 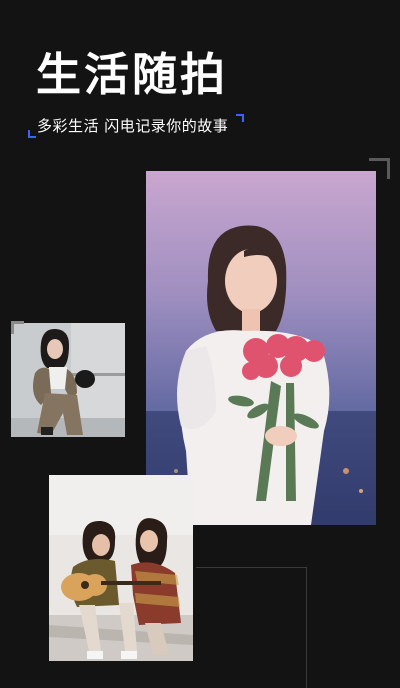 I want to click on subtitle-frame: 多彩生活 闪电记录你的故事, so click(x=136, y=126).